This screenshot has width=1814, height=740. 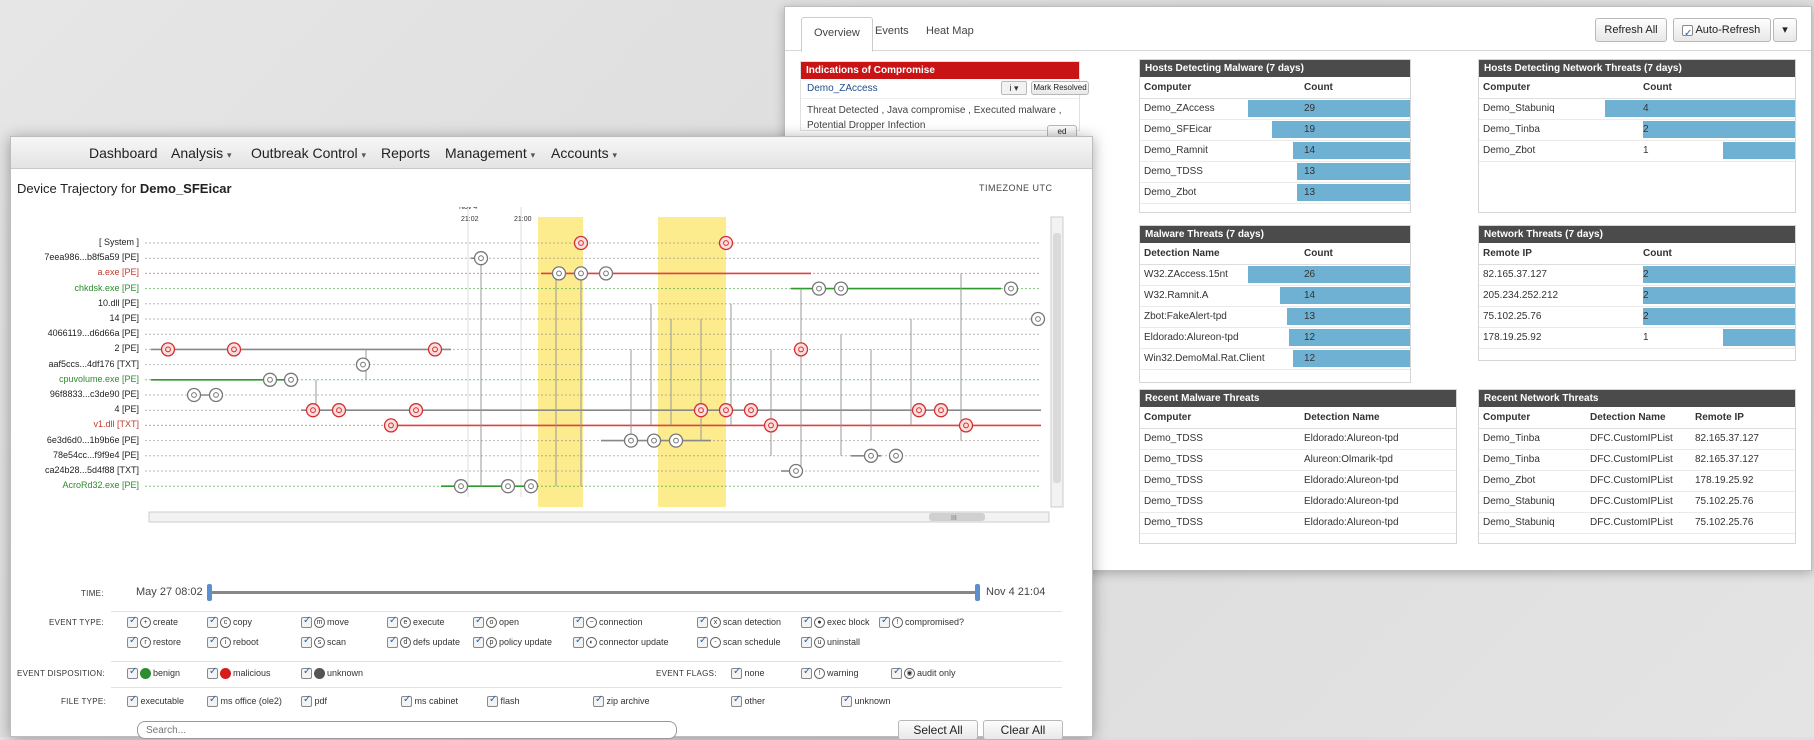 What do you see at coordinates (835, 622) in the screenshot?
I see `event-type-exec-block: ●exec block` at bounding box center [835, 622].